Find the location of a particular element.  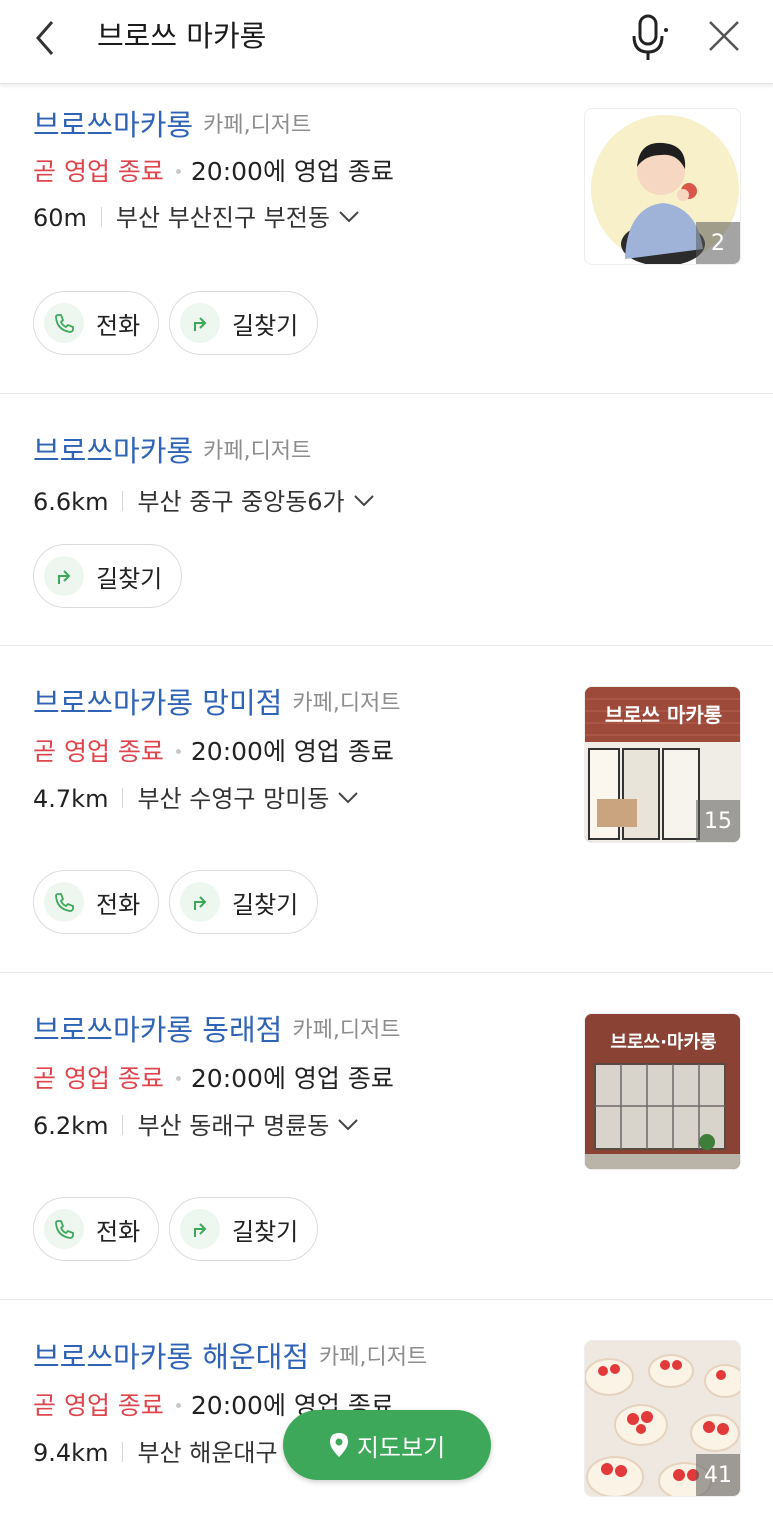

photo-count: 41 is located at coordinates (718, 1475).